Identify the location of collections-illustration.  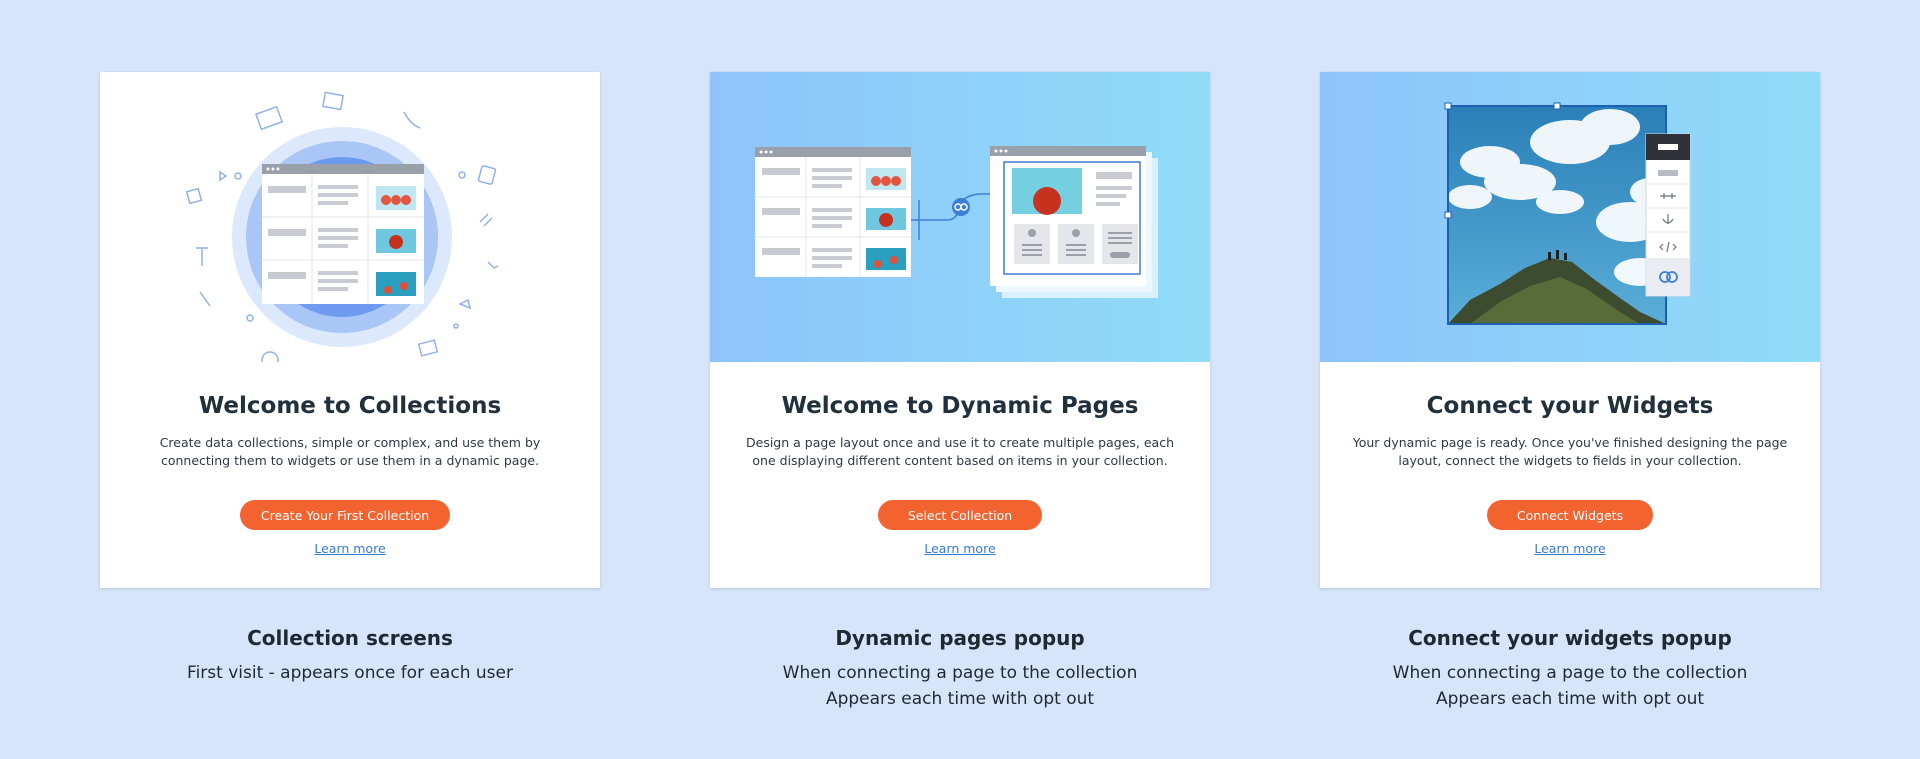
(350, 217).